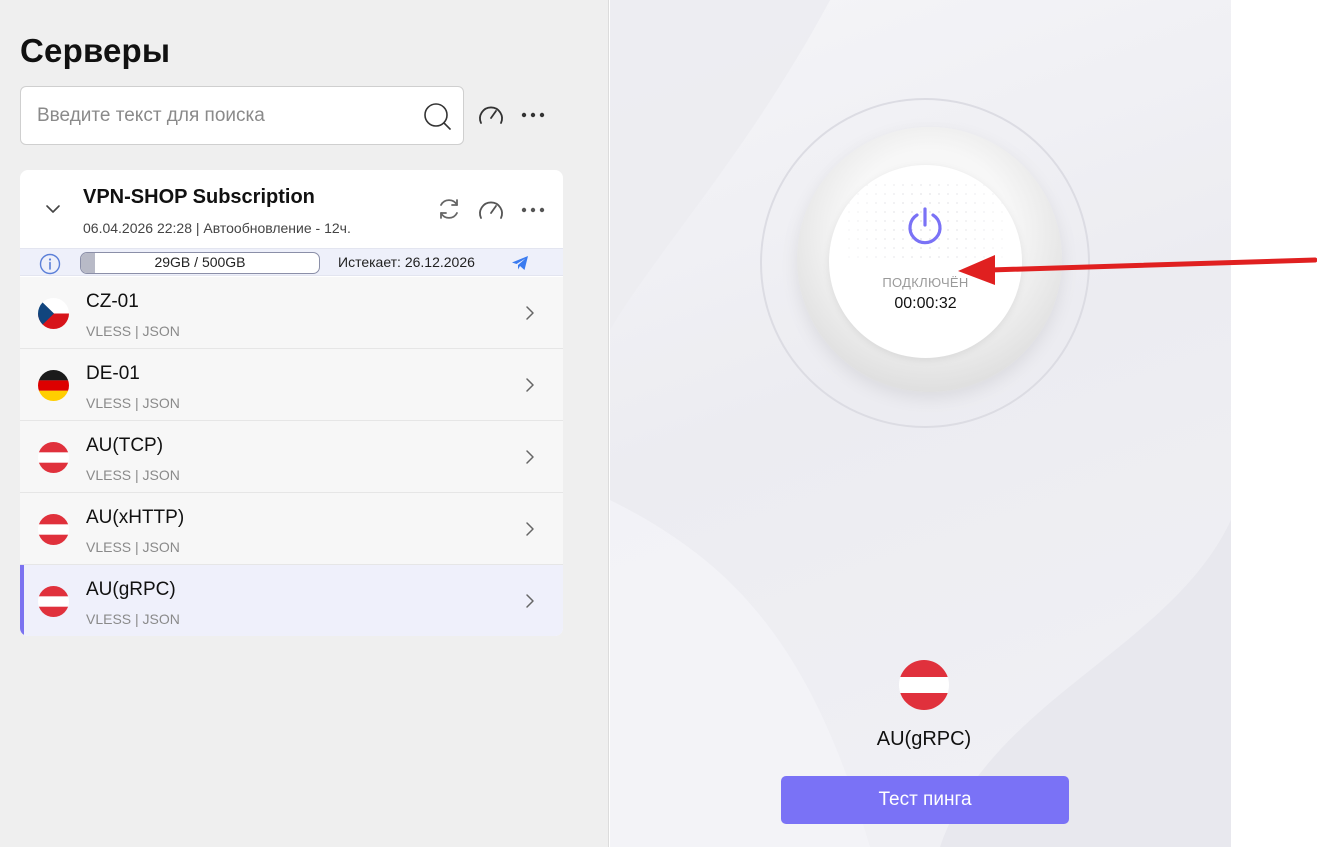 This screenshot has height=847, width=1317. Describe the element at coordinates (135, 517) in the screenshot. I see `server-name: AU(xHTTP)` at that location.